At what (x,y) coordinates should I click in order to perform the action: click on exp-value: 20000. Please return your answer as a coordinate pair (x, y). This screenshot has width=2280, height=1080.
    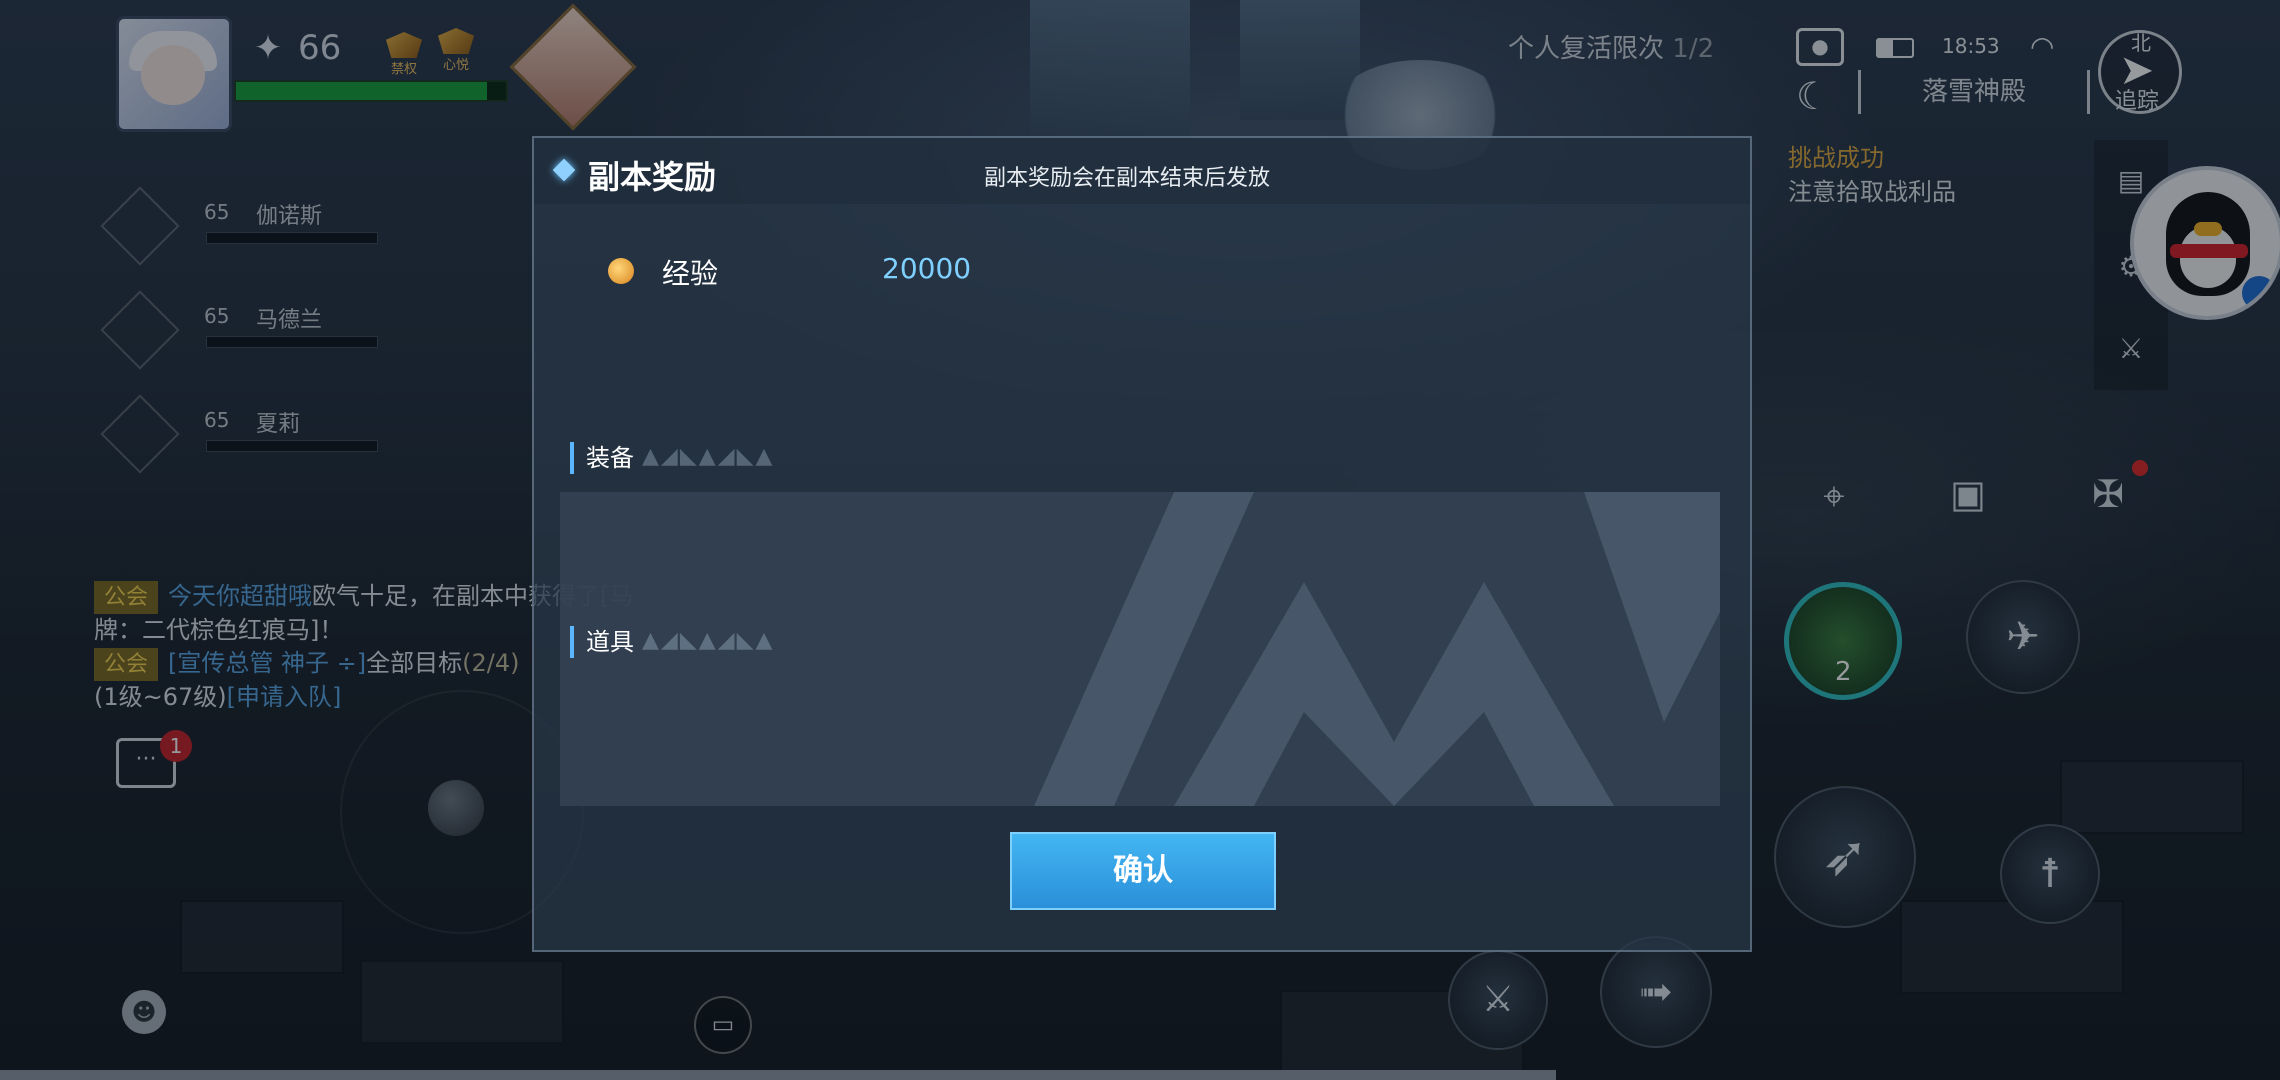
    Looking at the image, I should click on (927, 268).